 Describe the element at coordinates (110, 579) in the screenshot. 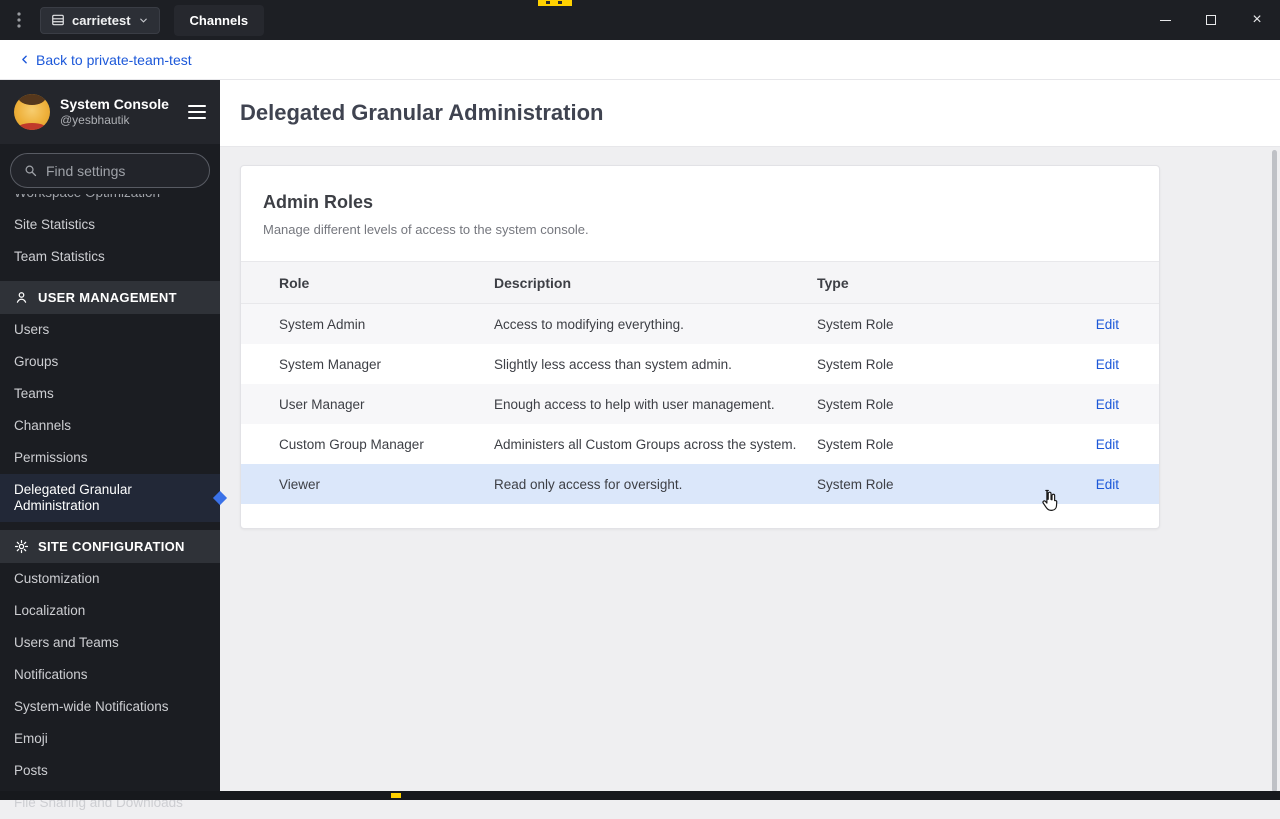

I see `sidebar-item-customization: Customization` at that location.